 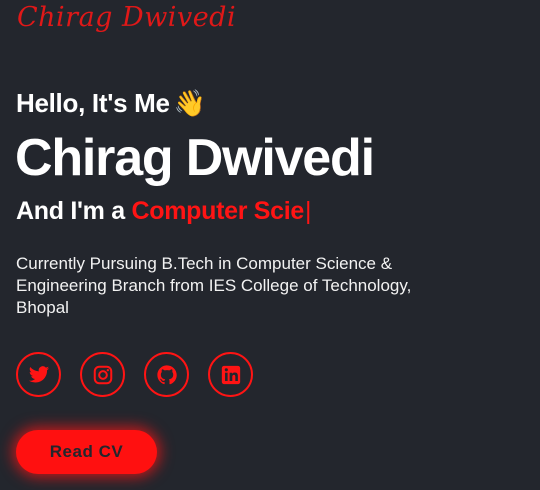 What do you see at coordinates (70, 211) in the screenshot?
I see `role-prefix: And I'm a` at bounding box center [70, 211].